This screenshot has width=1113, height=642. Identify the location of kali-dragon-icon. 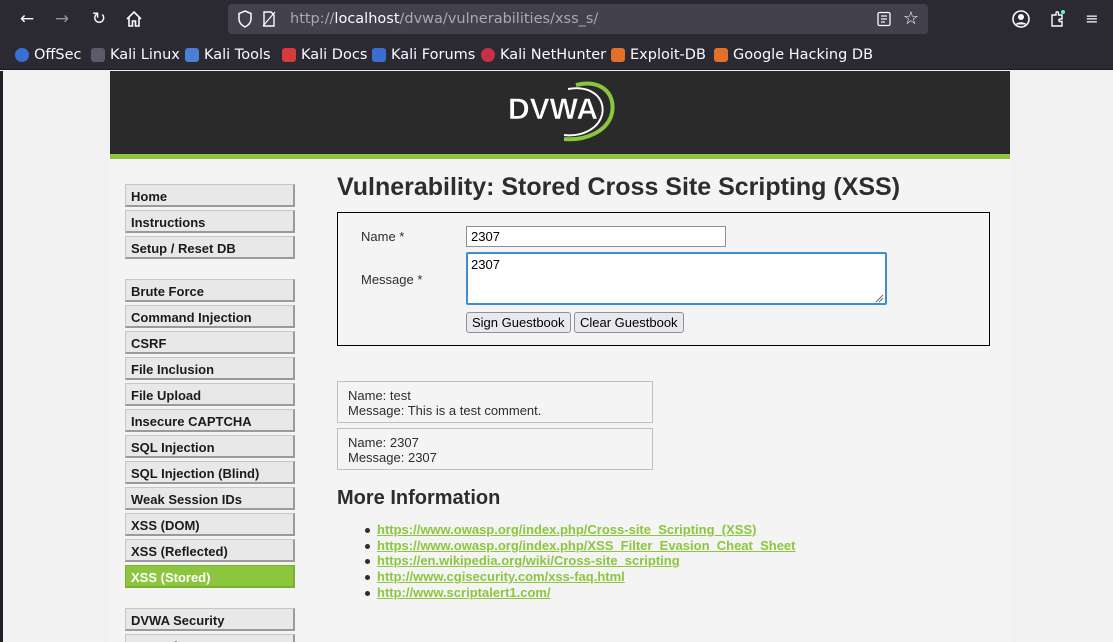
(98, 55).